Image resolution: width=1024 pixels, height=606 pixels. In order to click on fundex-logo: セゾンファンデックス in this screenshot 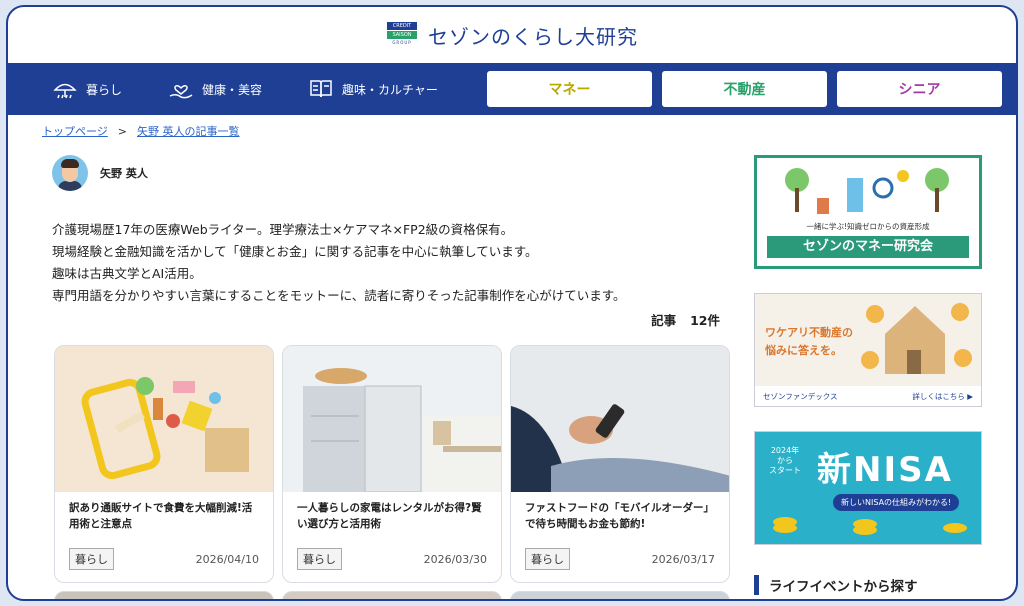, I will do `click(800, 396)`.